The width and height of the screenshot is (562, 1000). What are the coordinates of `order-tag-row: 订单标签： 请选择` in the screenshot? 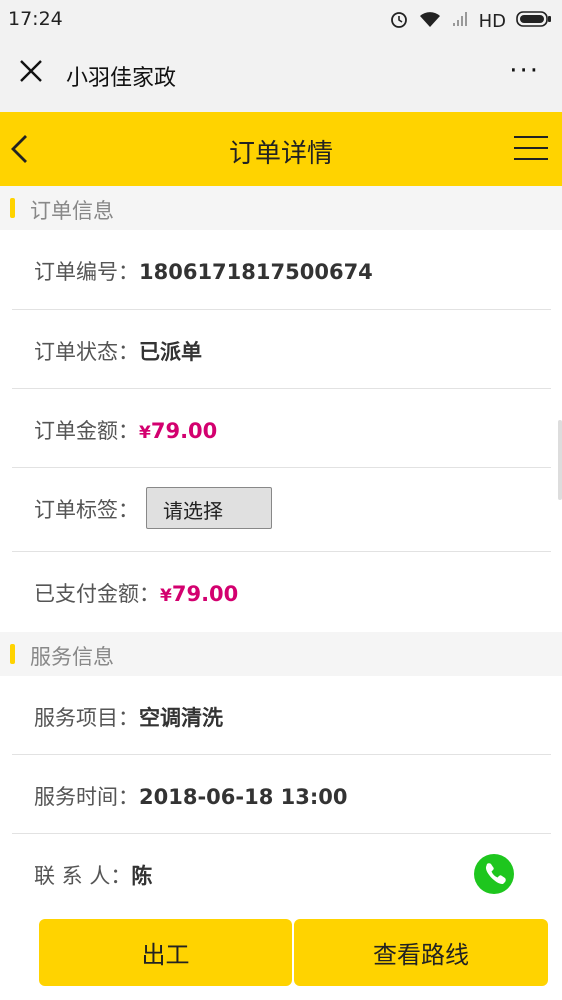 It's located at (281, 510).